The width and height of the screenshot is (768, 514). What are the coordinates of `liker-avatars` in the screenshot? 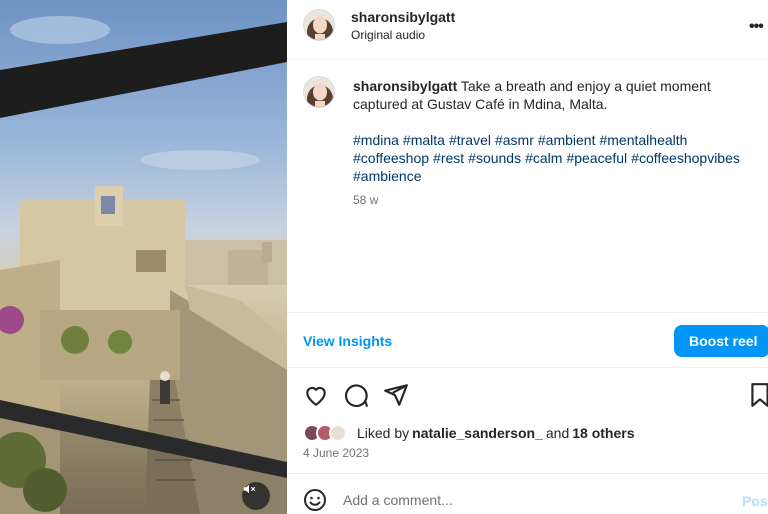 It's located at (329, 433).